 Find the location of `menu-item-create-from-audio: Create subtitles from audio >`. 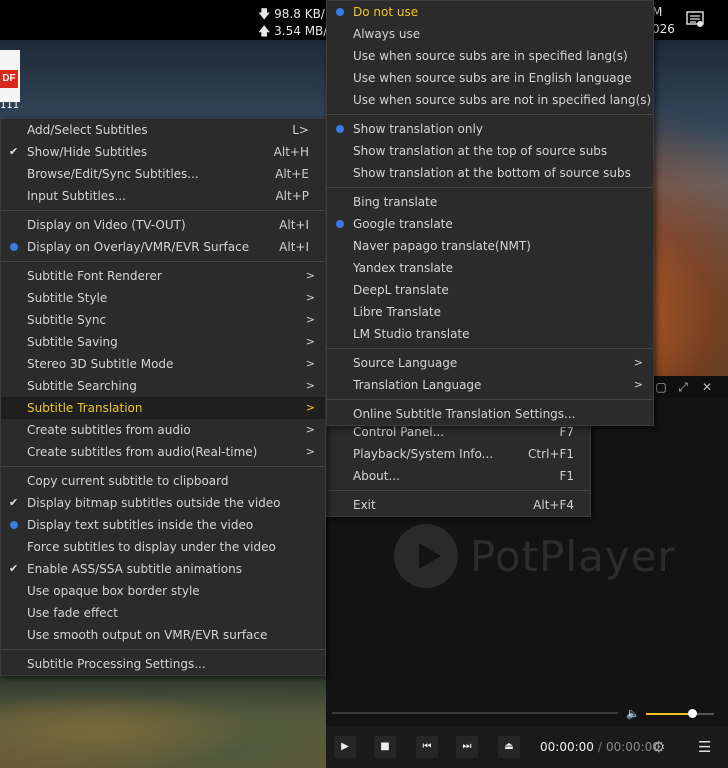

menu-item-create-from-audio: Create subtitles from audio > is located at coordinates (163, 430).